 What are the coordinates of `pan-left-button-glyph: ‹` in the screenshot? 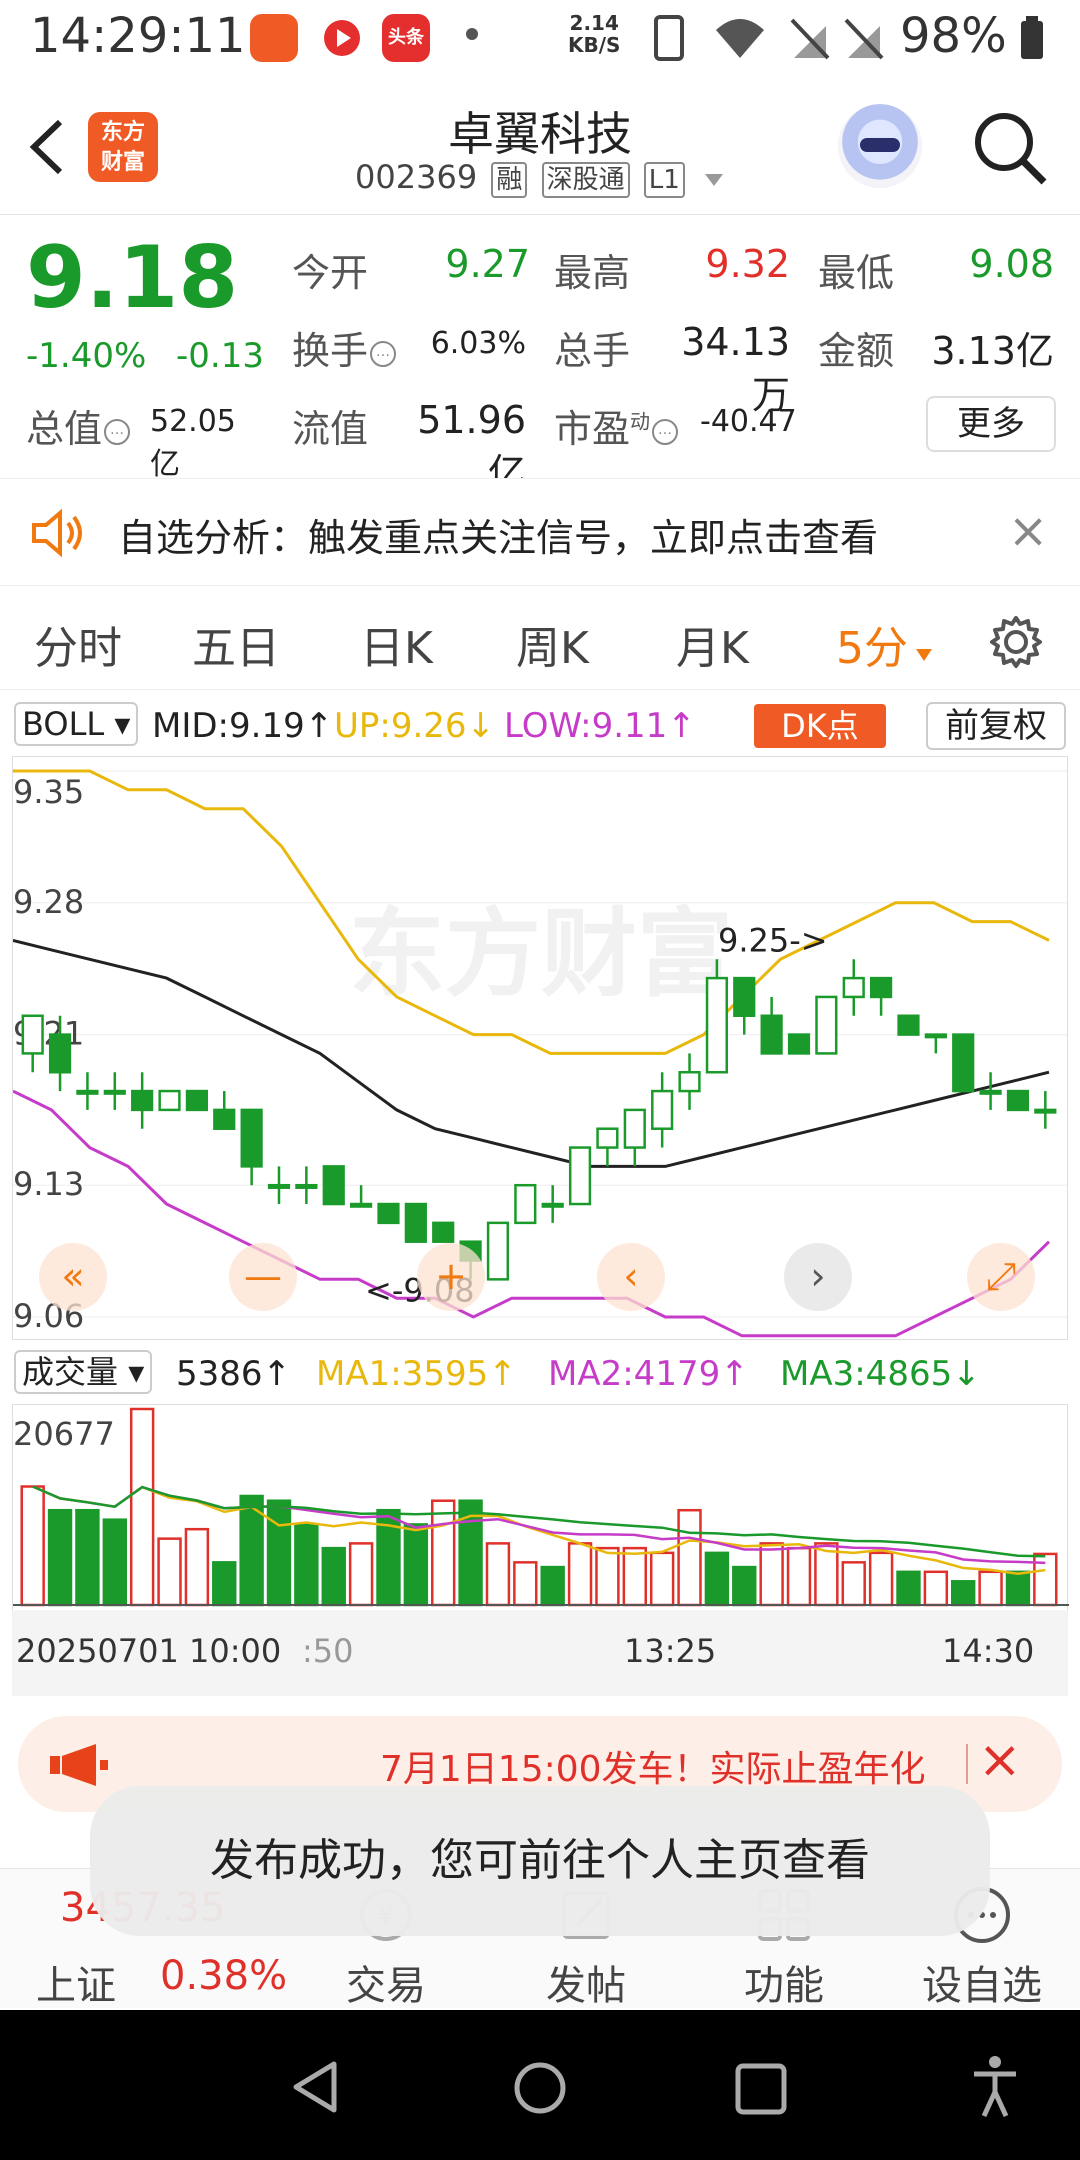 It's located at (630, 1276).